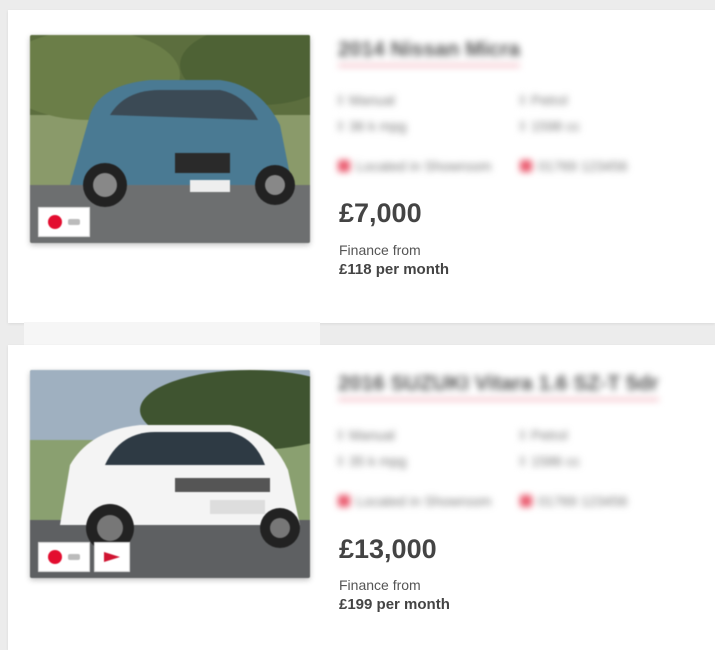  Describe the element at coordinates (550, 126) in the screenshot. I see `spec-engine: 1598 cc` at that location.